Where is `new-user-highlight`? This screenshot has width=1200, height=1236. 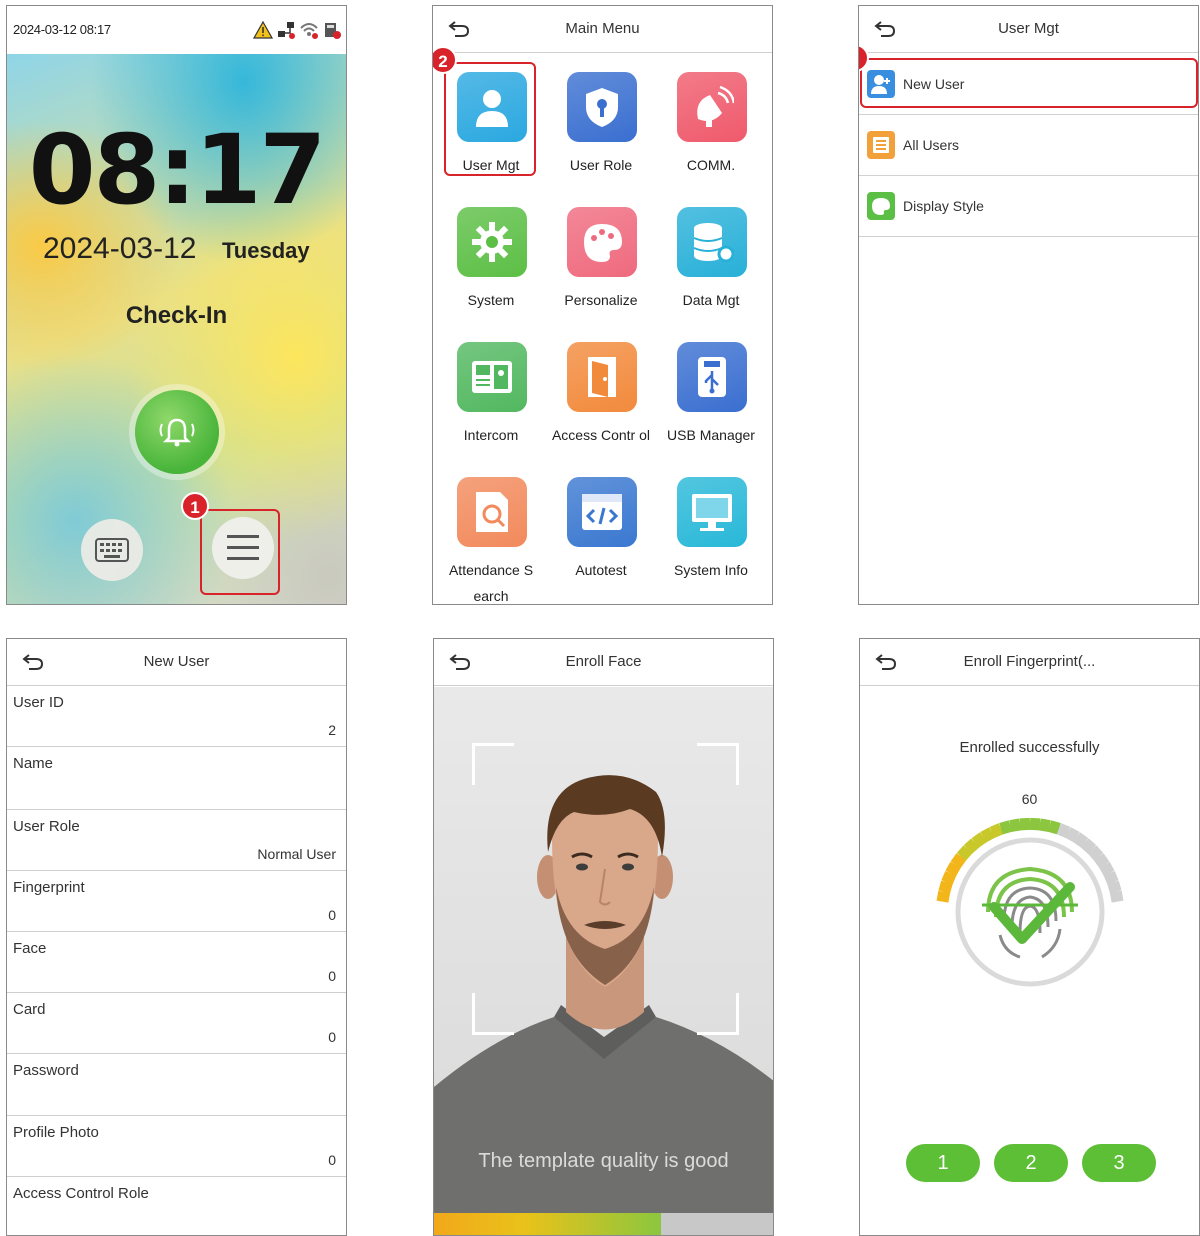
new-user-highlight is located at coordinates (1029, 83).